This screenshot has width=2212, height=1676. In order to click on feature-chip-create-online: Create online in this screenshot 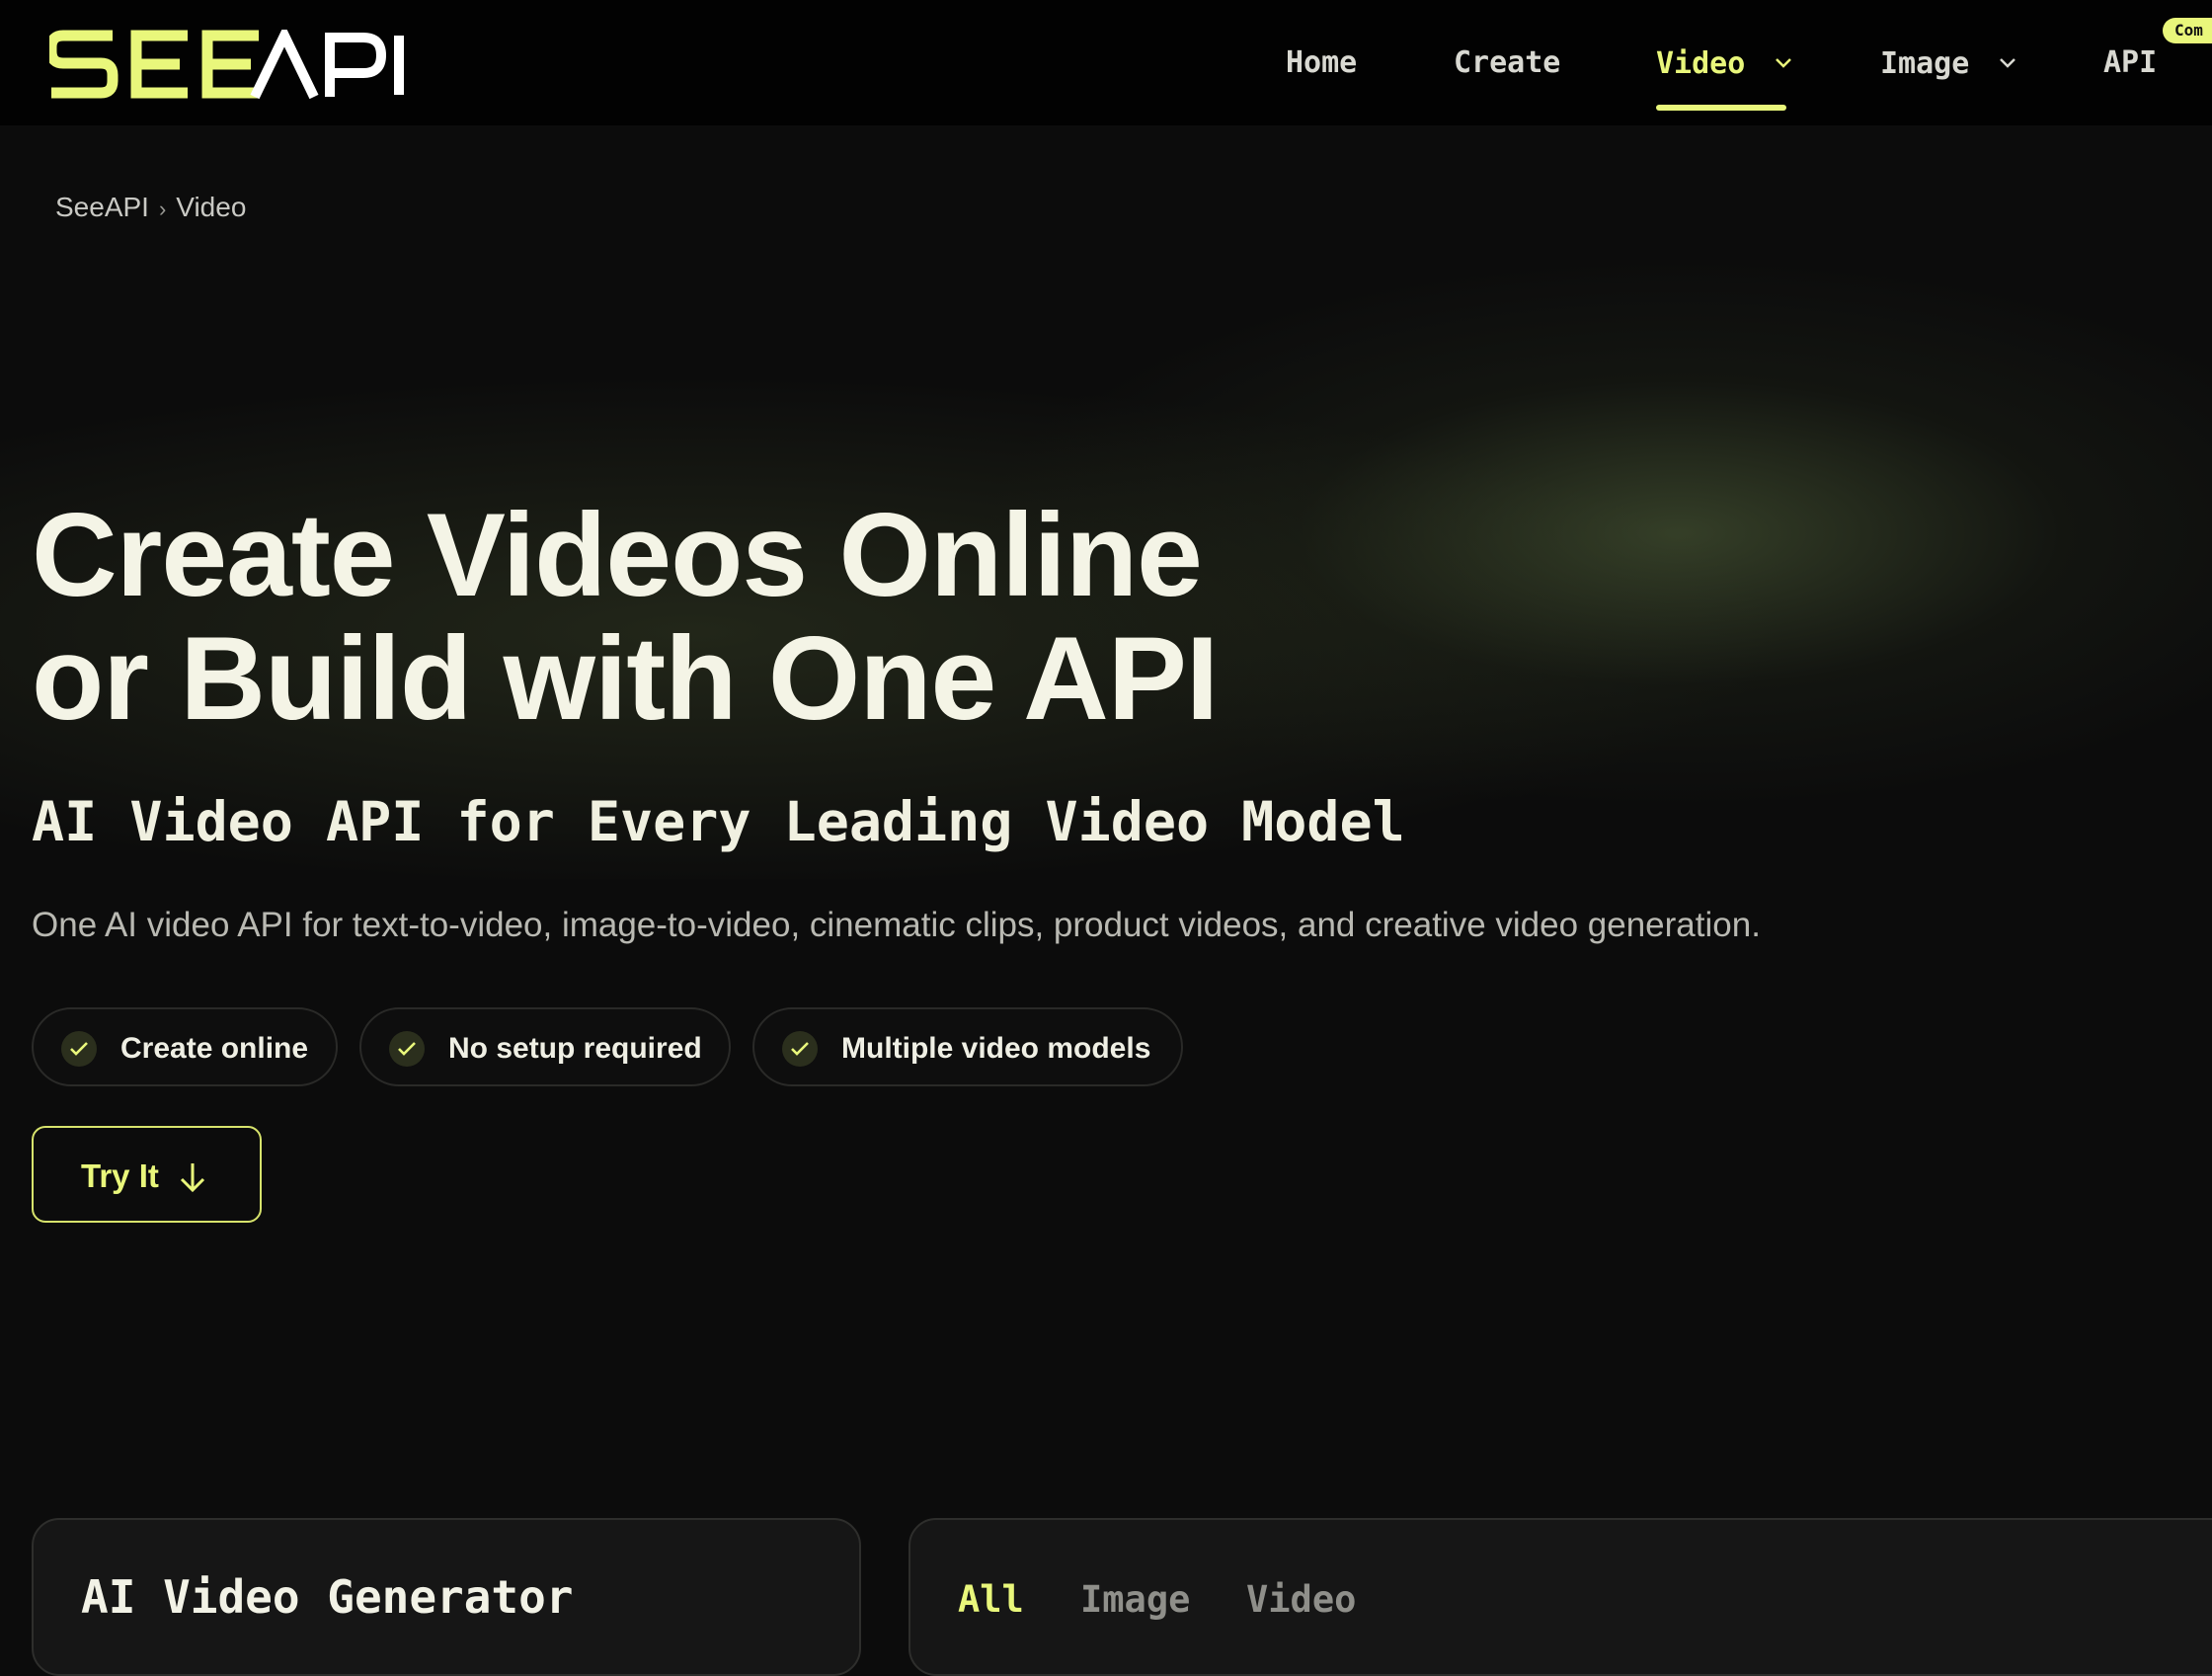, I will do `click(185, 1046)`.